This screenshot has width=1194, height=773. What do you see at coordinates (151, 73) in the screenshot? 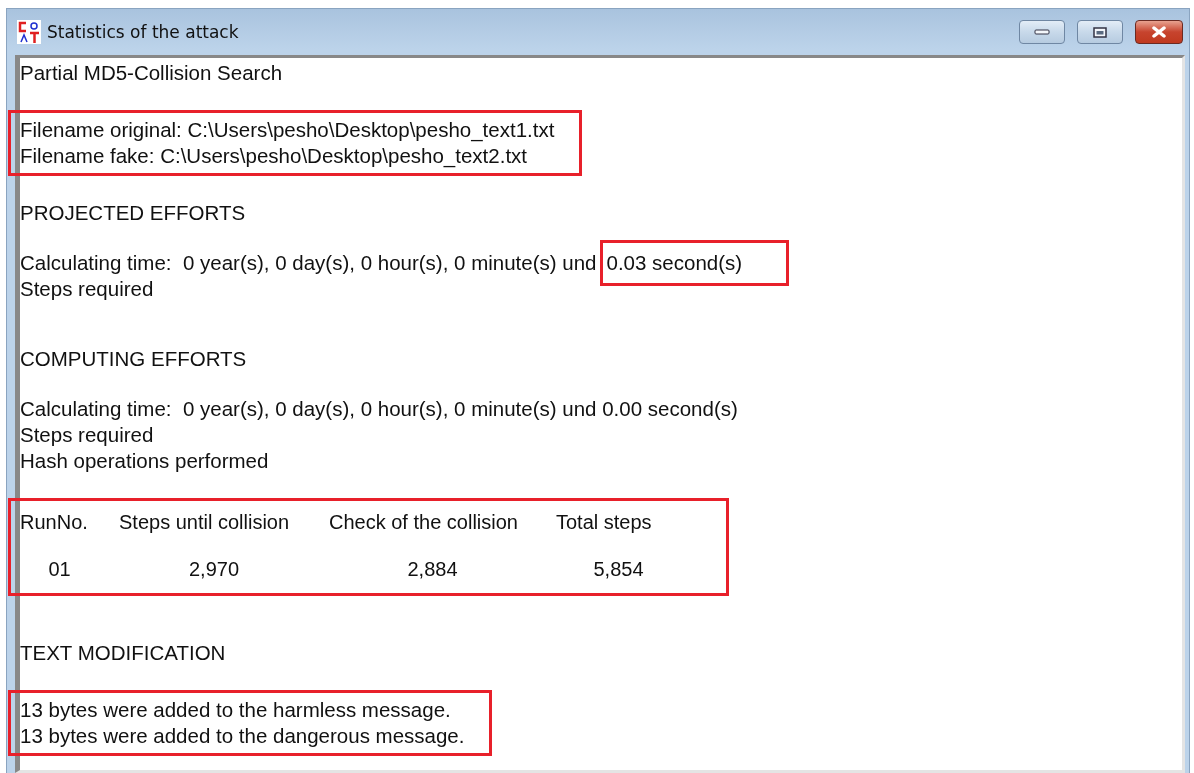
I see `report-line: Partial MD5-Collision Search` at bounding box center [151, 73].